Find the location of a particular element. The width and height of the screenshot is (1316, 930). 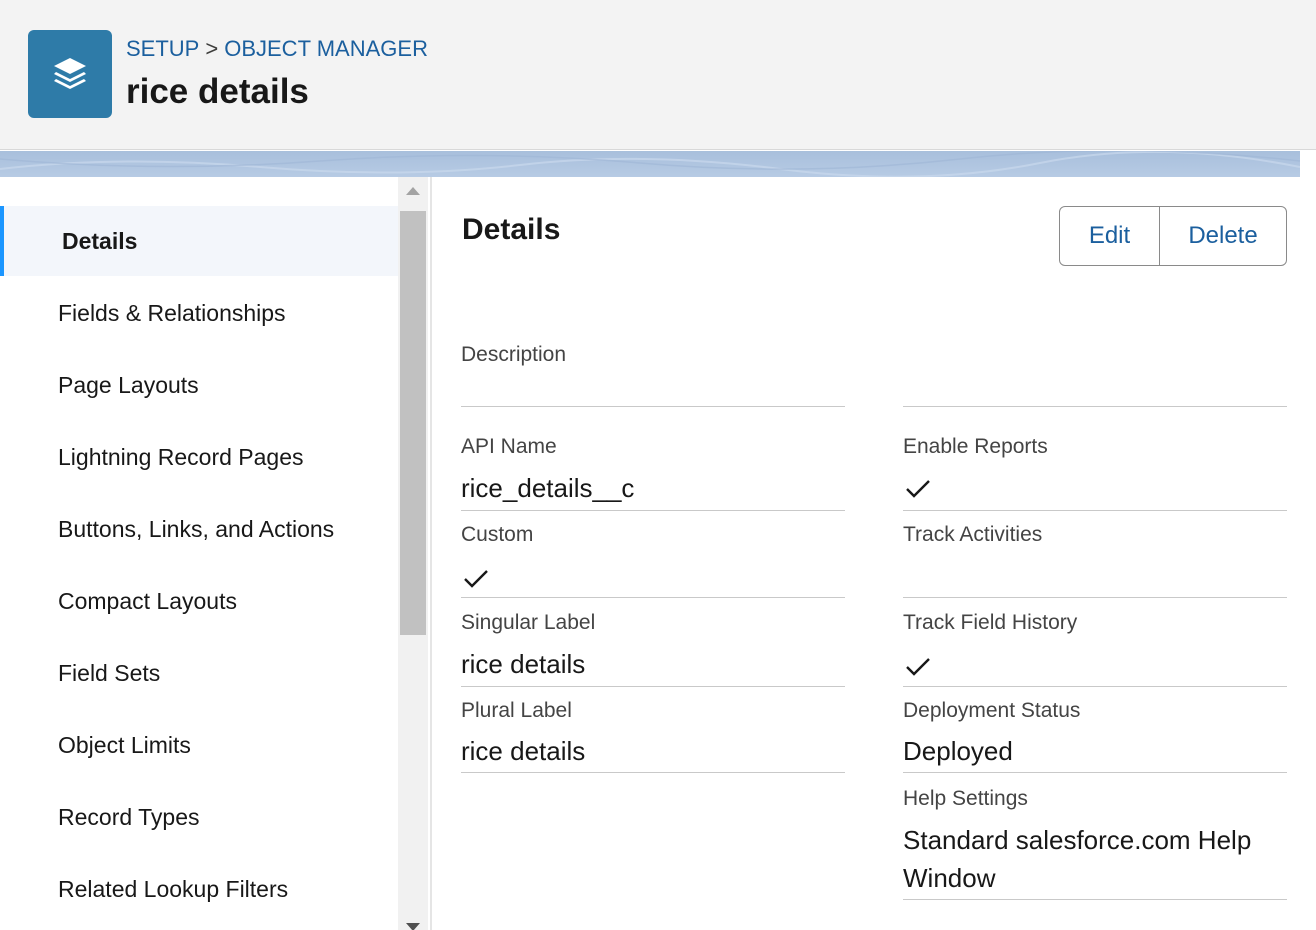

field-singular-label: Singular Label rice details is located at coordinates (653, 647).